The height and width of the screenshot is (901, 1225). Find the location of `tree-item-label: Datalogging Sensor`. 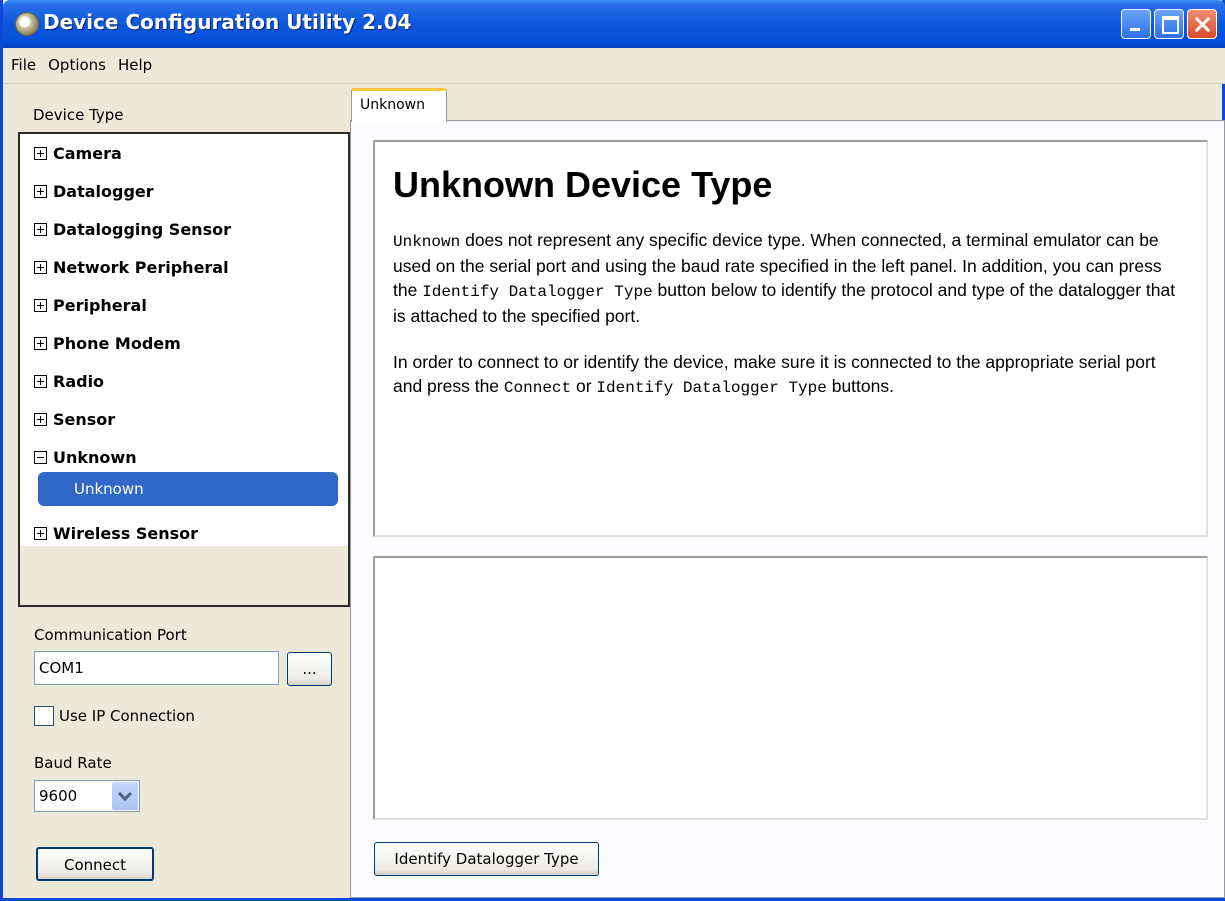

tree-item-label: Datalogging Sensor is located at coordinates (142, 229).